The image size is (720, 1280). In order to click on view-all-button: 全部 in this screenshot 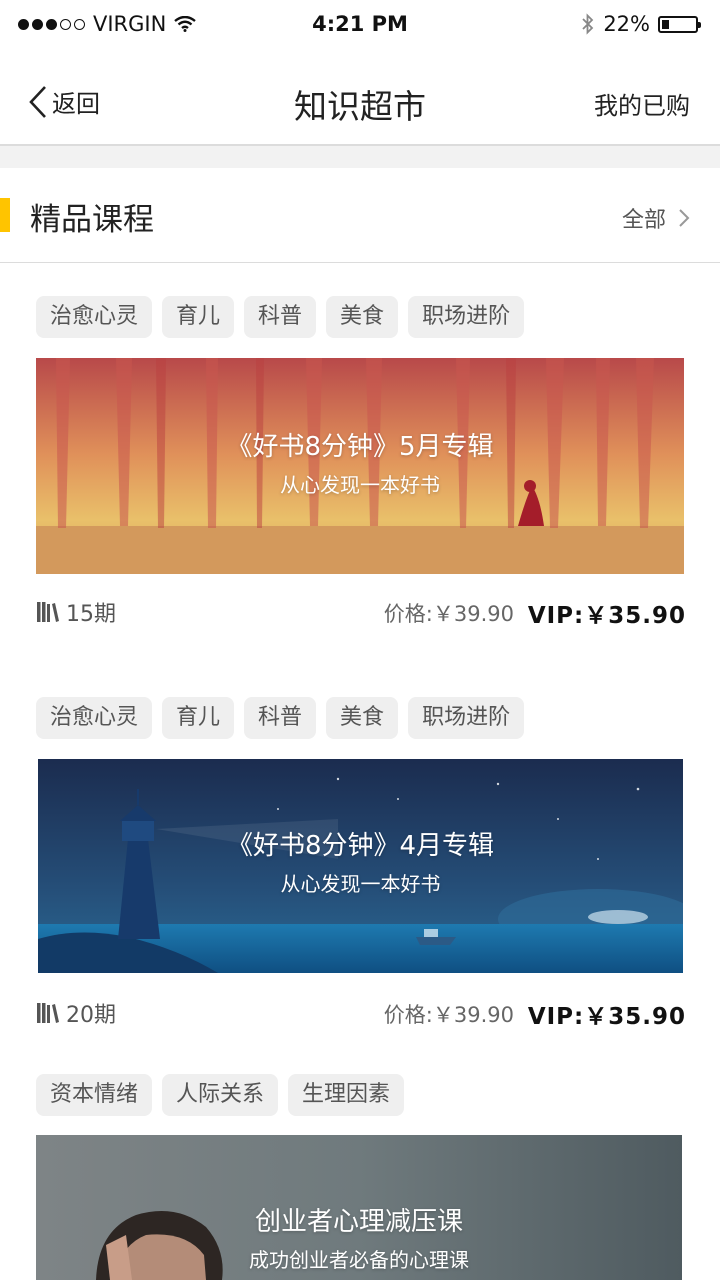, I will do `click(656, 218)`.